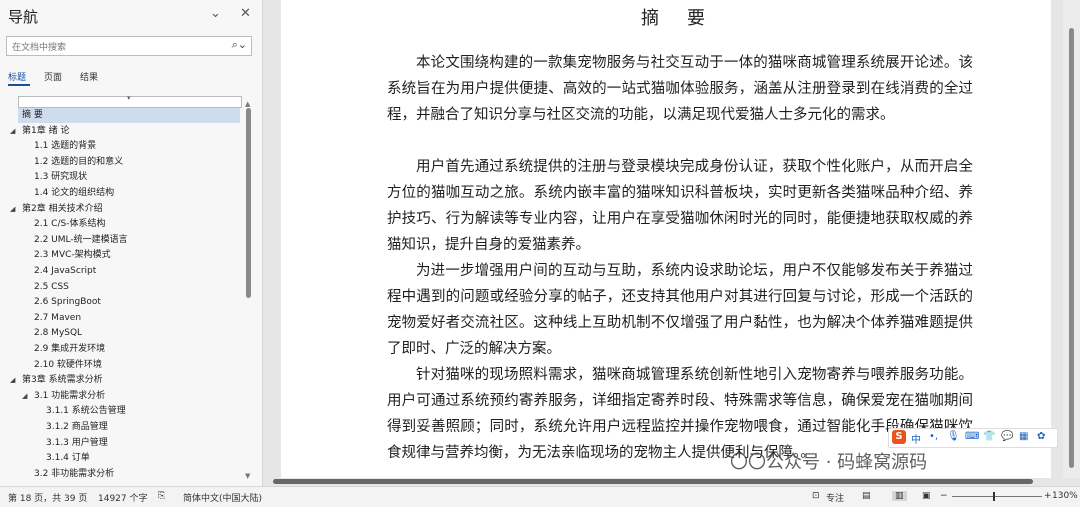  I want to click on tree-item: 2.2 UML-统一建模语言, so click(120, 240).